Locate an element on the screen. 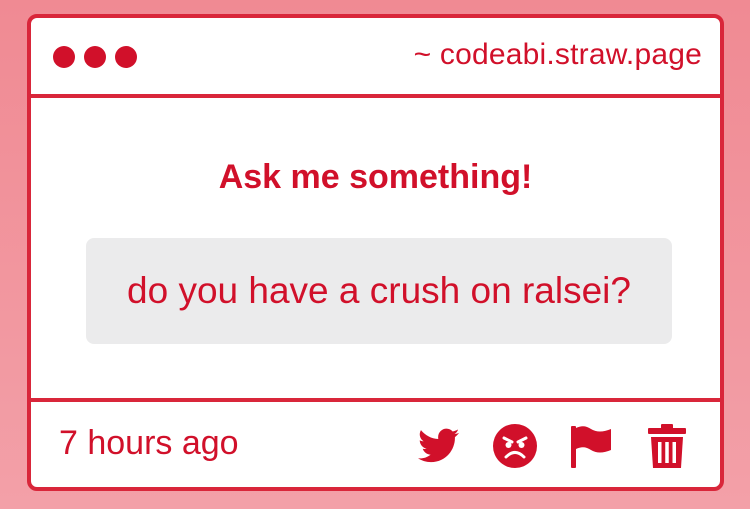  delete-button is located at coordinates (667, 446).